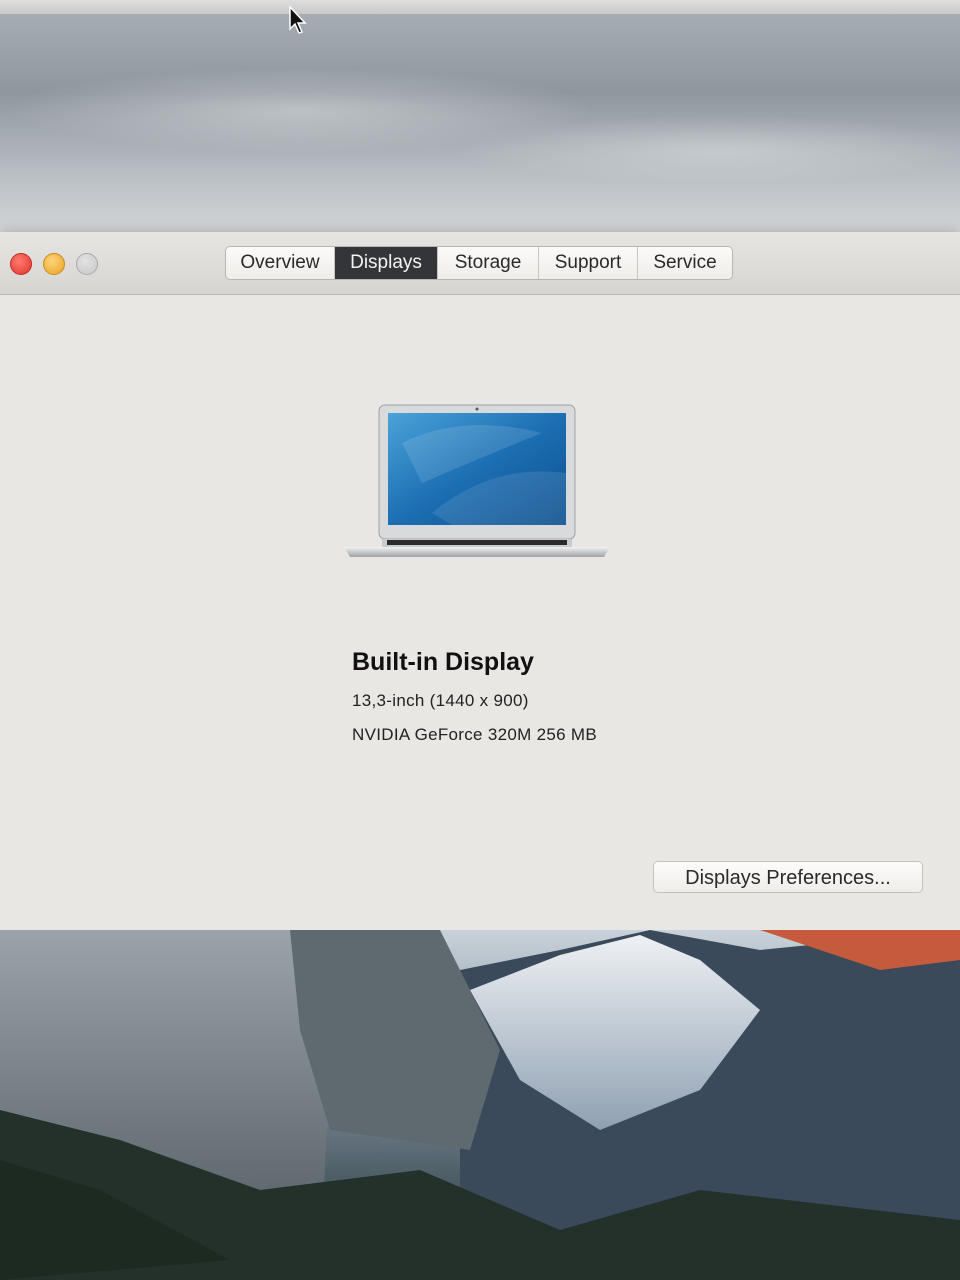 The width and height of the screenshot is (960, 1280). Describe the element at coordinates (386, 263) in the screenshot. I see `tab-displays: Displays` at that location.